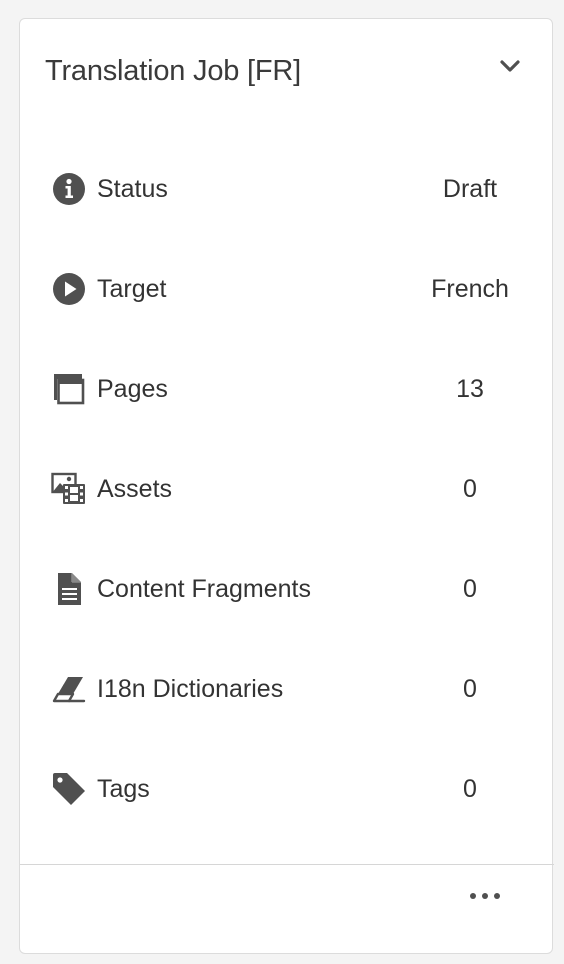 The image size is (564, 964). What do you see at coordinates (470, 189) in the screenshot?
I see `row-value: Draft` at bounding box center [470, 189].